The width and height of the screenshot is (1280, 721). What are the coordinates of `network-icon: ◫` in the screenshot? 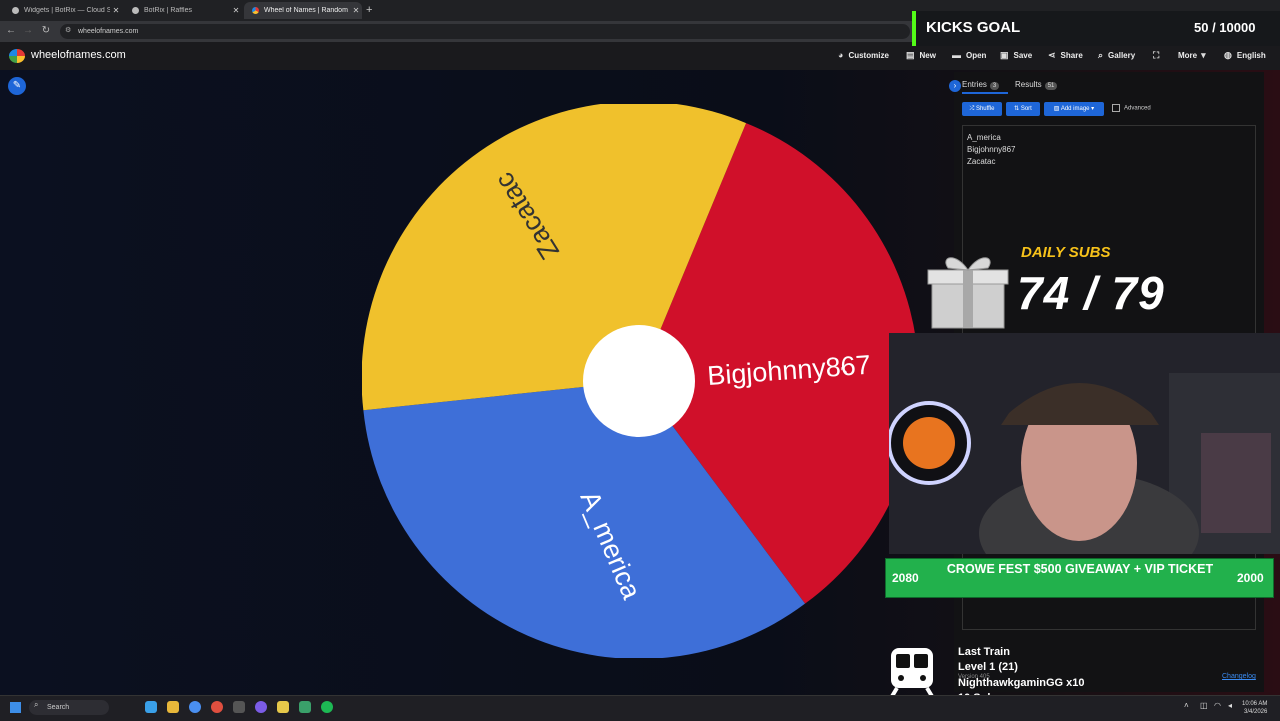 It's located at (1204, 705).